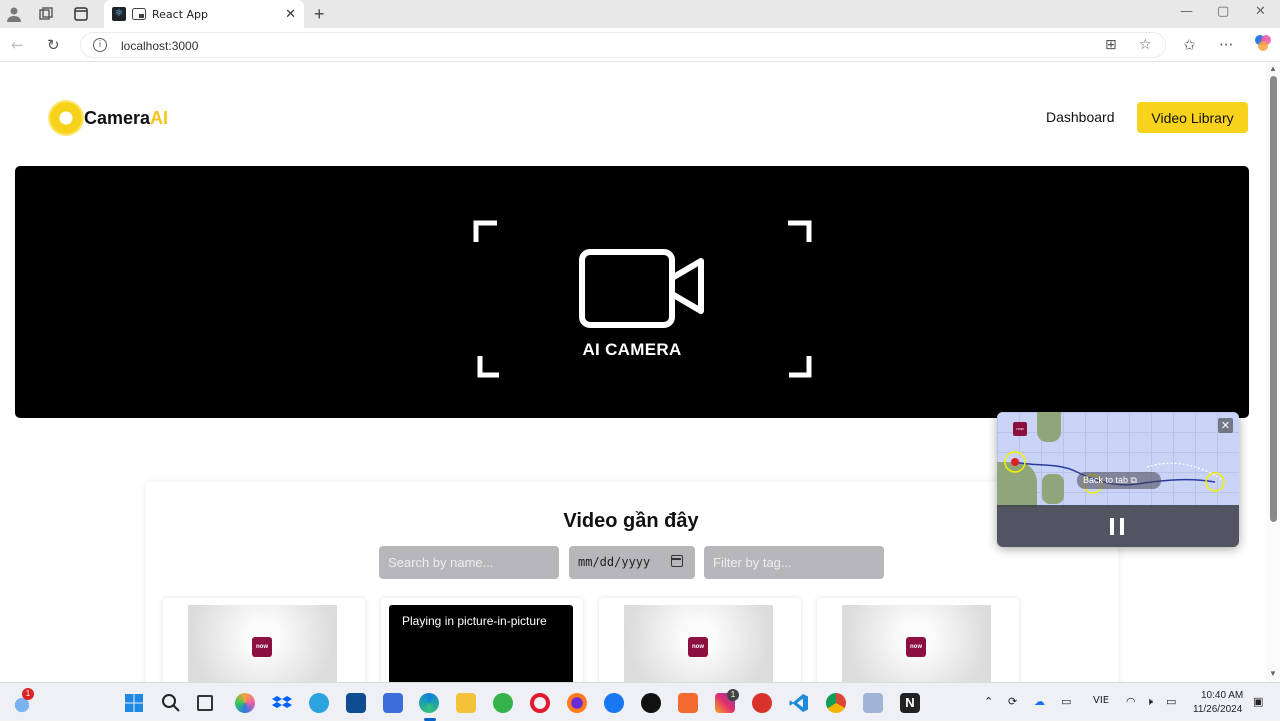 The width and height of the screenshot is (1280, 721). I want to click on tab-title: React App, so click(180, 14).